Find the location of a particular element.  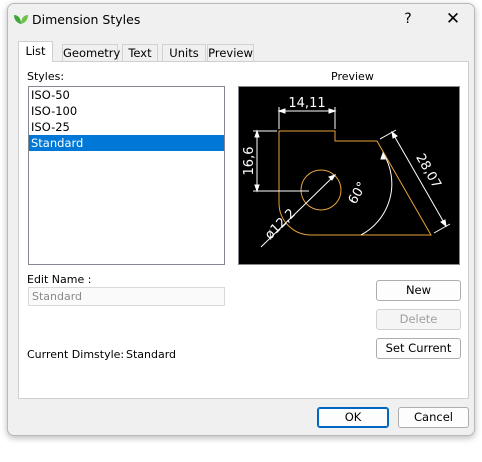

tab-geometry: Geometry is located at coordinates (91, 53).